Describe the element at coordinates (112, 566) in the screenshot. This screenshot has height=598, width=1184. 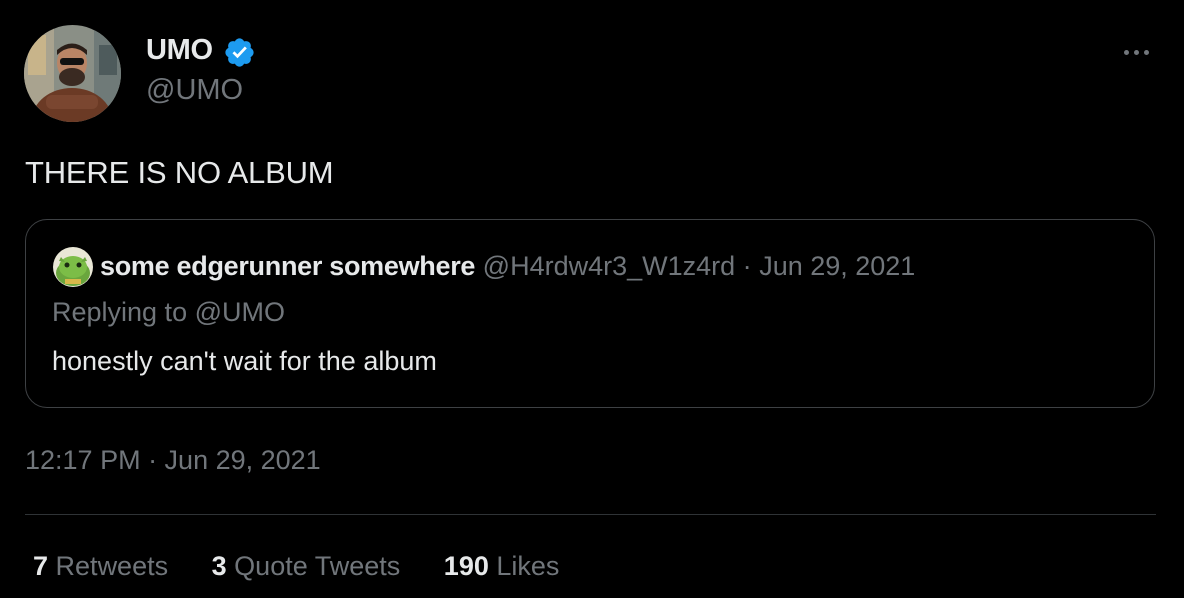
I see `retweets-label: Retweets` at that location.